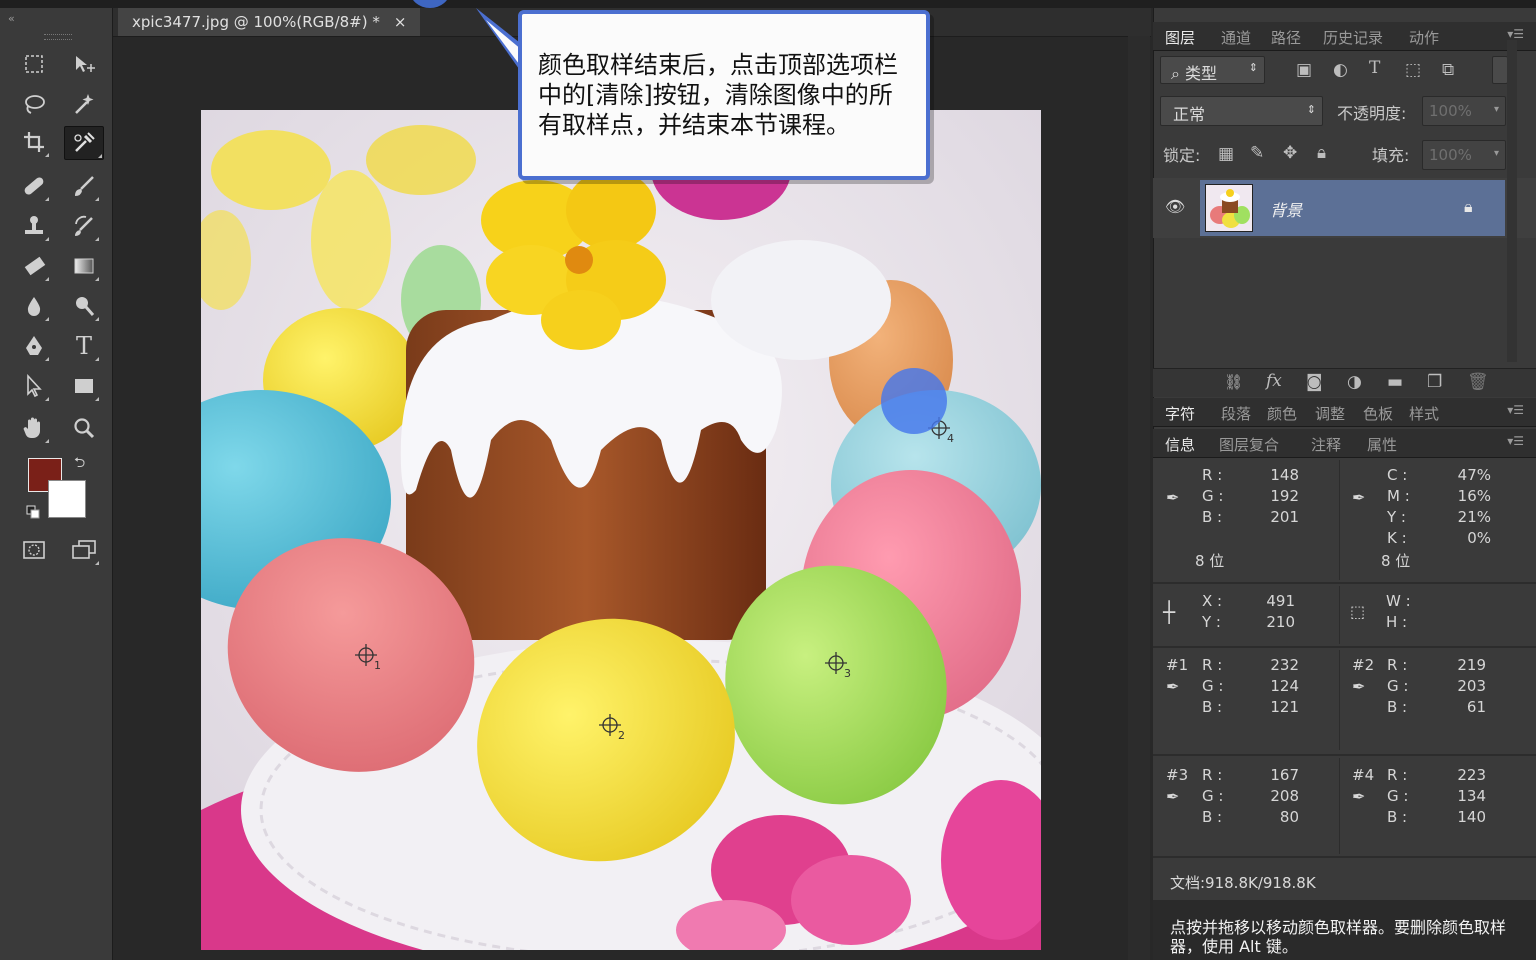 This screenshot has height=960, width=1536. I want to click on fill-input: 100% ▾, so click(1464, 155).